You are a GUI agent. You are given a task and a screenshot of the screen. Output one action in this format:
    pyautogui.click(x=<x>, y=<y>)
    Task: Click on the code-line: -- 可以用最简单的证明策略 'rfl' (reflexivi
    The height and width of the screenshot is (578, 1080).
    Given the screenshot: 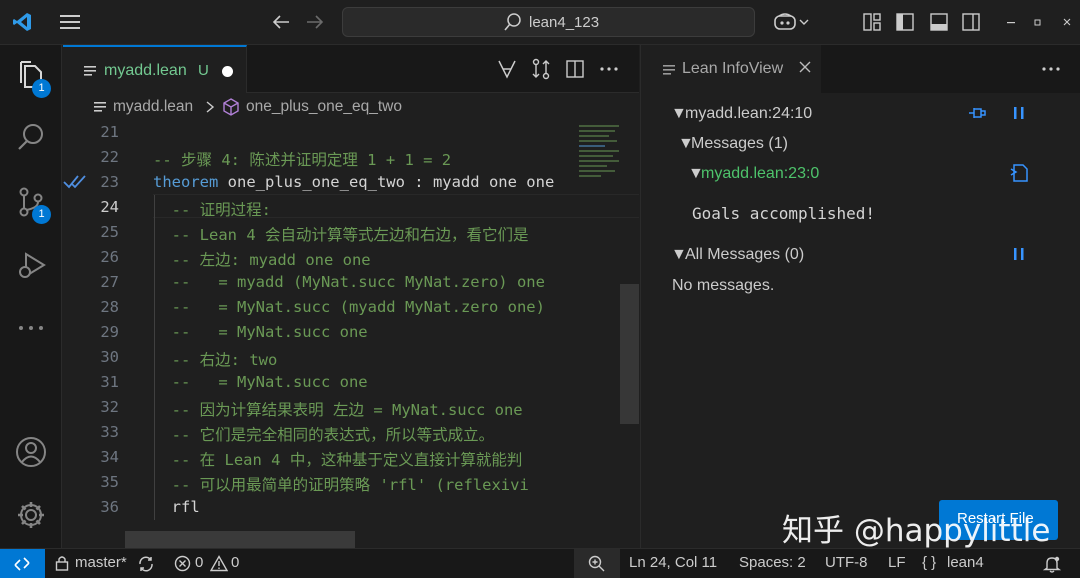 What is the action you would take?
    pyautogui.click(x=341, y=484)
    